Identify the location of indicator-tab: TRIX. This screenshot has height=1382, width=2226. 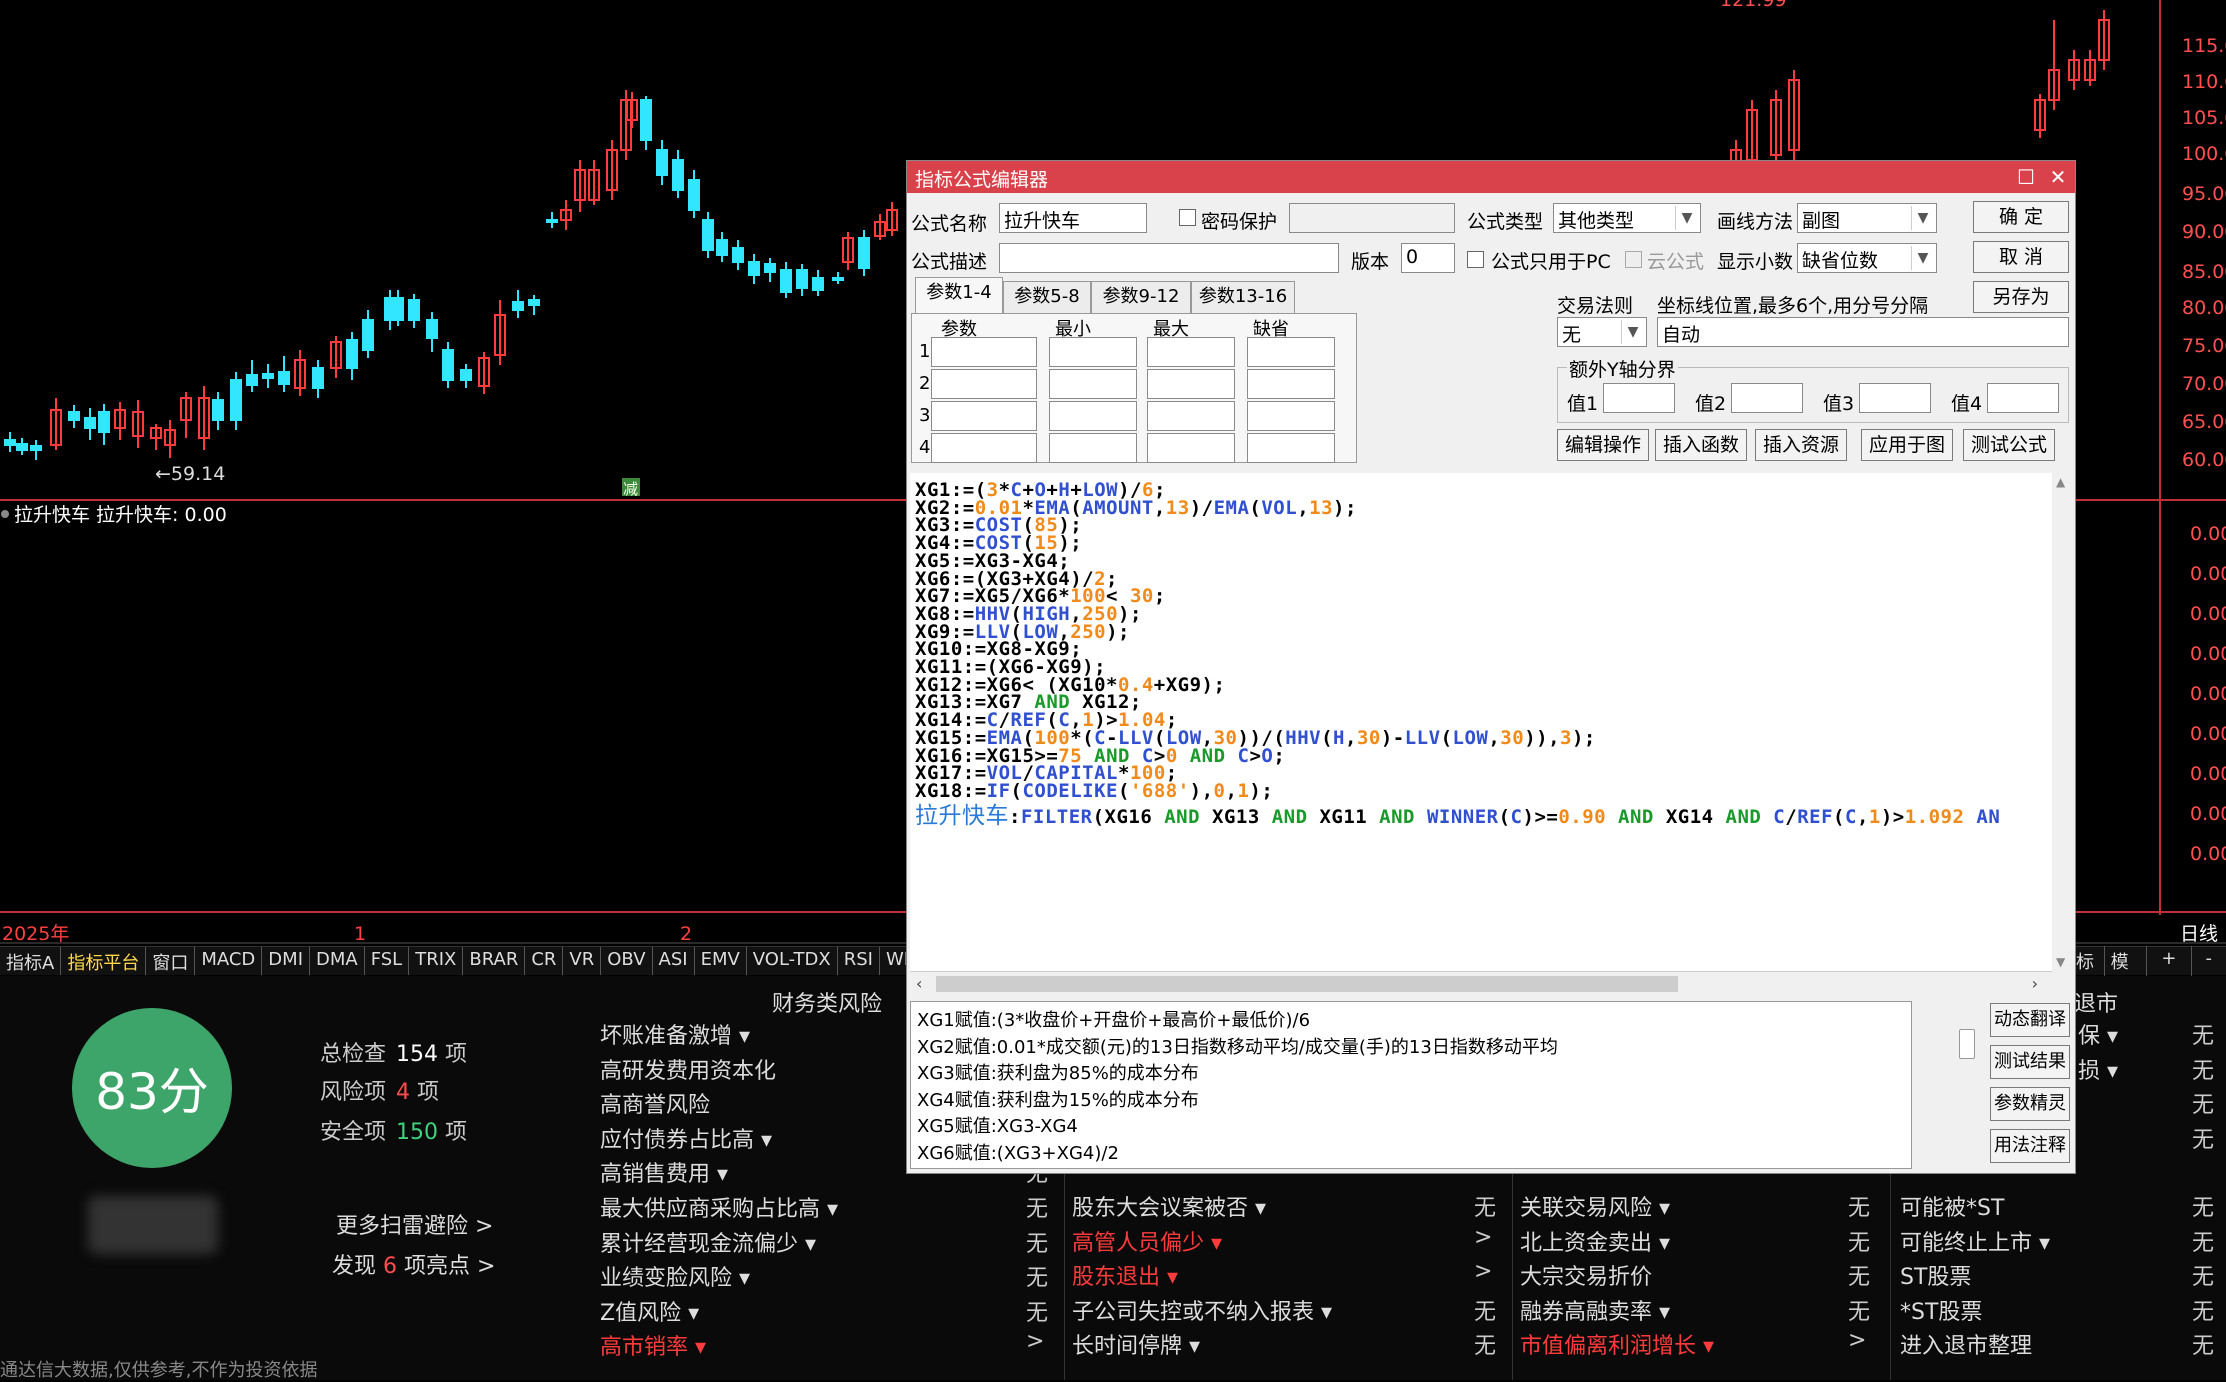
(436, 961).